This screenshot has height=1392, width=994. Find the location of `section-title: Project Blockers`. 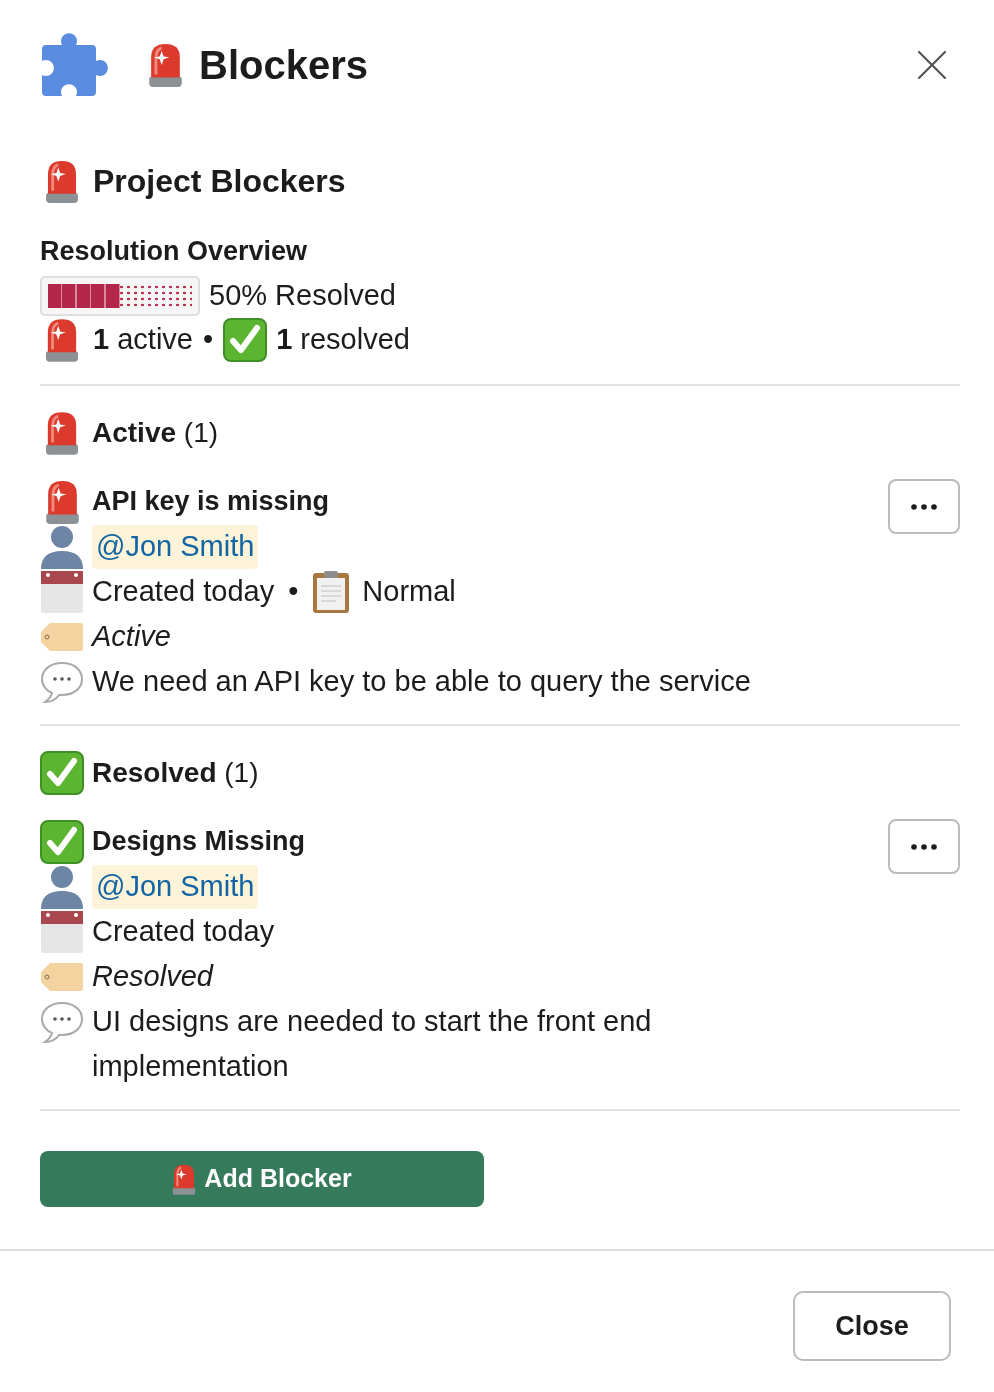

section-title: Project Blockers is located at coordinates (219, 181).